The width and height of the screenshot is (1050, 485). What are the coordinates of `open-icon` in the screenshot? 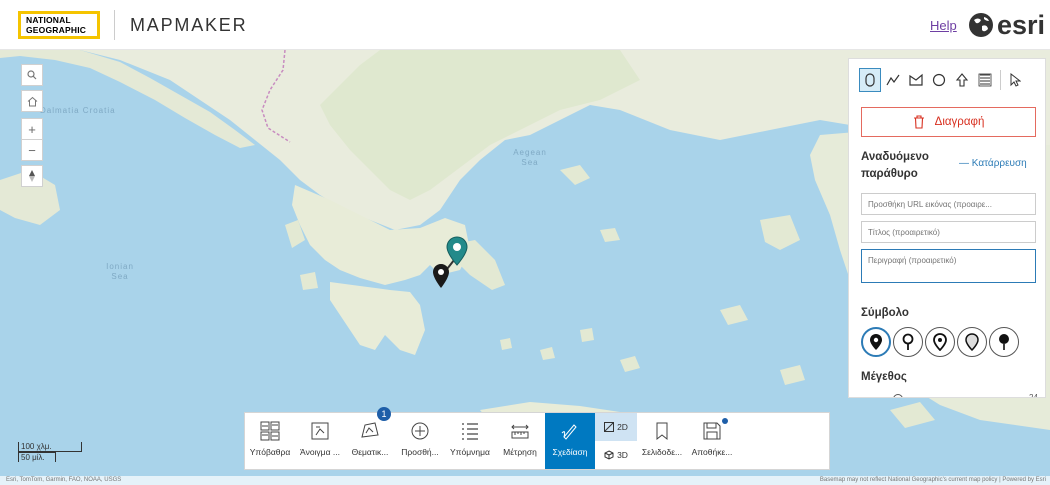 It's located at (320, 431).